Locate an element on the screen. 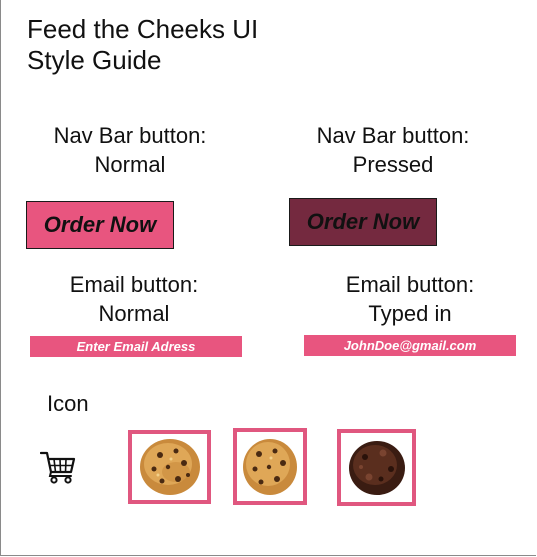 The width and height of the screenshot is (537, 557). nav-normal-label-line1: Nav Bar button: is located at coordinates (130, 135).